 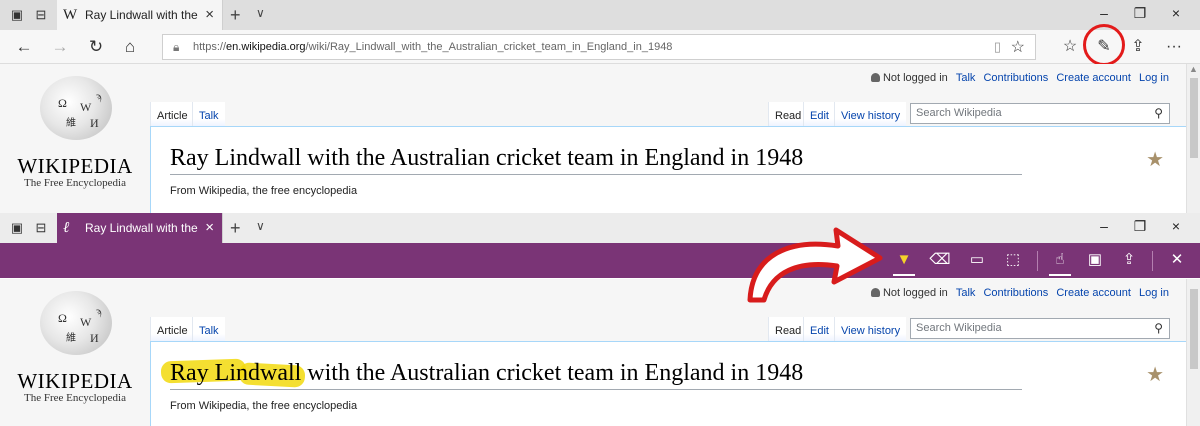 I want to click on web-note-toolbar: ▽ ▼ ⌫ ▭ ⬚ ☝︎ ▣ ⇪ ✕, so click(x=600, y=260).